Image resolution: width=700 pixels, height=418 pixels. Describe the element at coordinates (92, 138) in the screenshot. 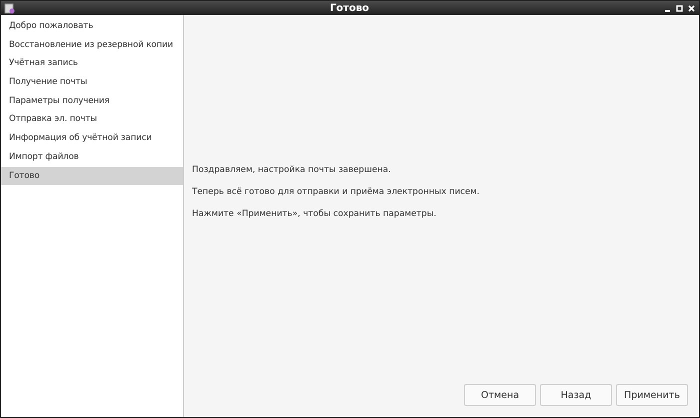

I see `sidebar-item: Информация об учётной записи` at that location.